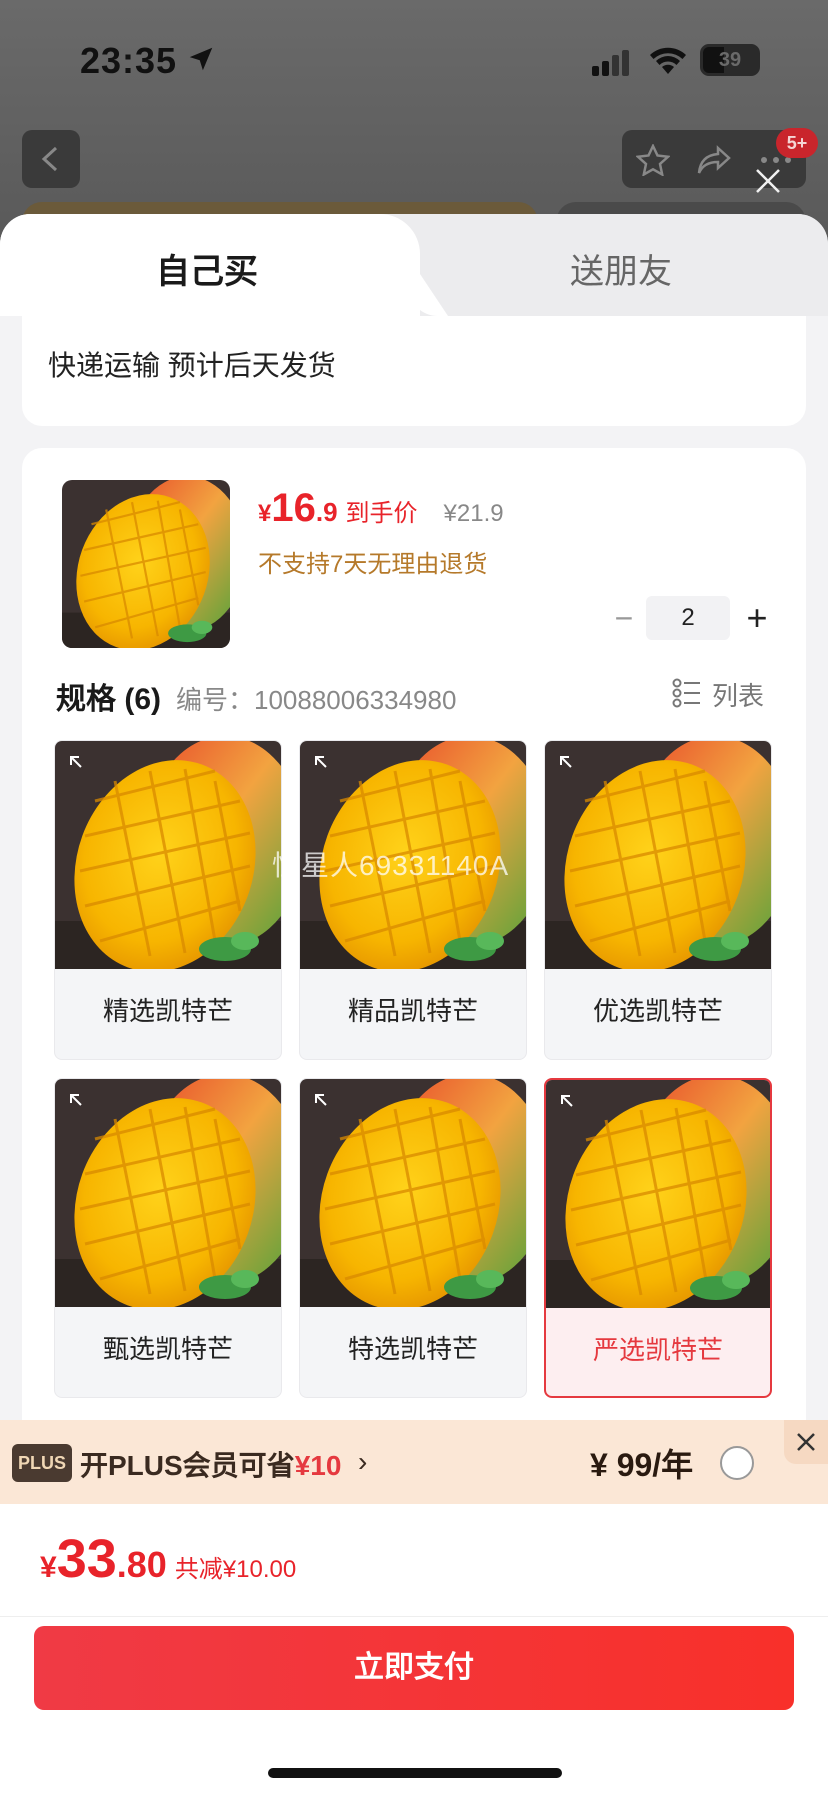  What do you see at coordinates (414, 1616) in the screenshot?
I see `divider` at bounding box center [414, 1616].